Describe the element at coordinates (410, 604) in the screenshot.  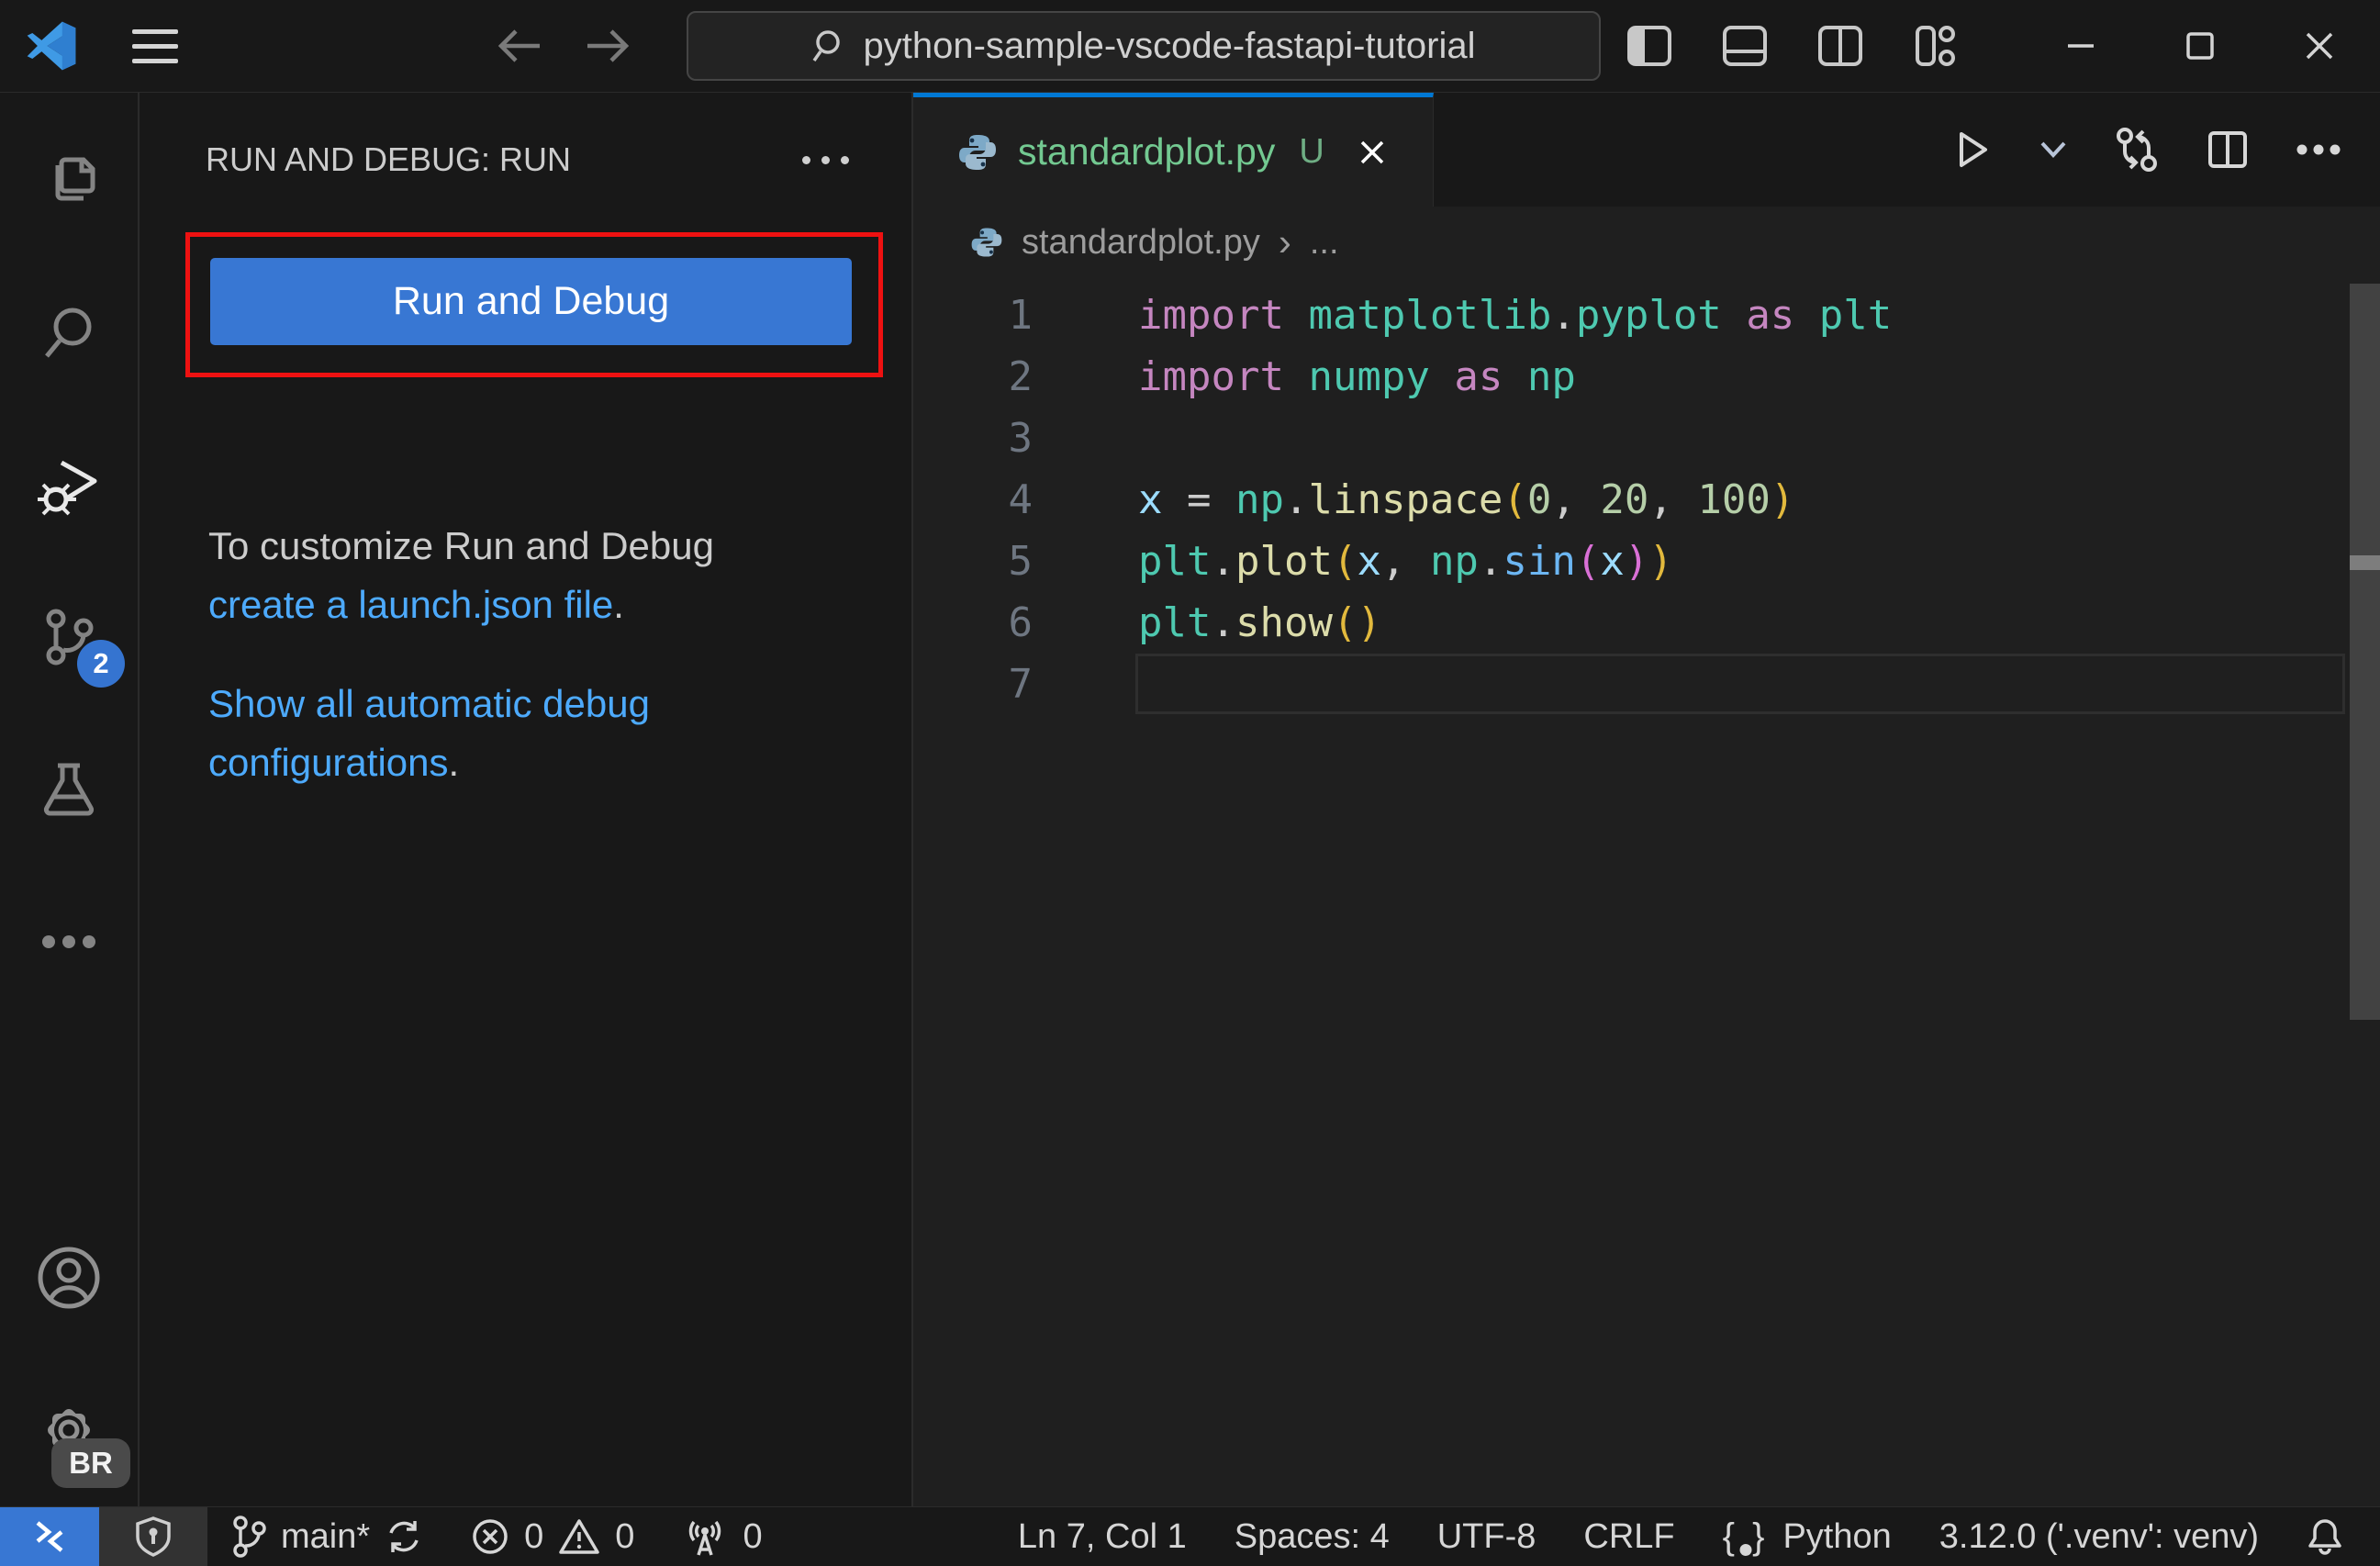
I see `create-launch-json-link: create a launch.json file` at that location.